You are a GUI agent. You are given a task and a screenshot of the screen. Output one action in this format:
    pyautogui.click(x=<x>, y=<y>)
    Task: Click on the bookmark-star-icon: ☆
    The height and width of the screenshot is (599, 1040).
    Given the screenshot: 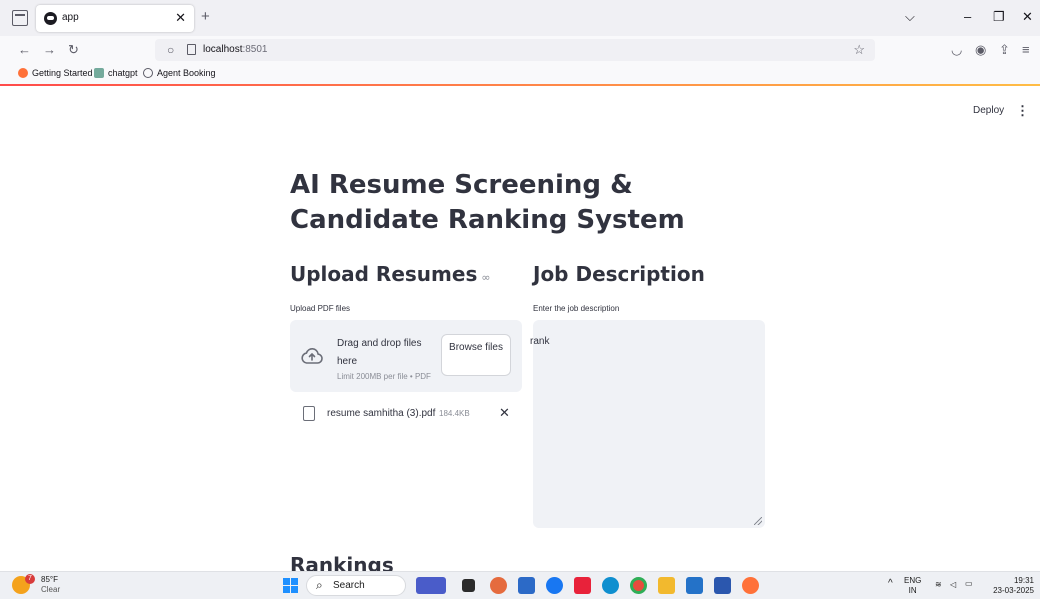 What is the action you would take?
    pyautogui.click(x=859, y=50)
    